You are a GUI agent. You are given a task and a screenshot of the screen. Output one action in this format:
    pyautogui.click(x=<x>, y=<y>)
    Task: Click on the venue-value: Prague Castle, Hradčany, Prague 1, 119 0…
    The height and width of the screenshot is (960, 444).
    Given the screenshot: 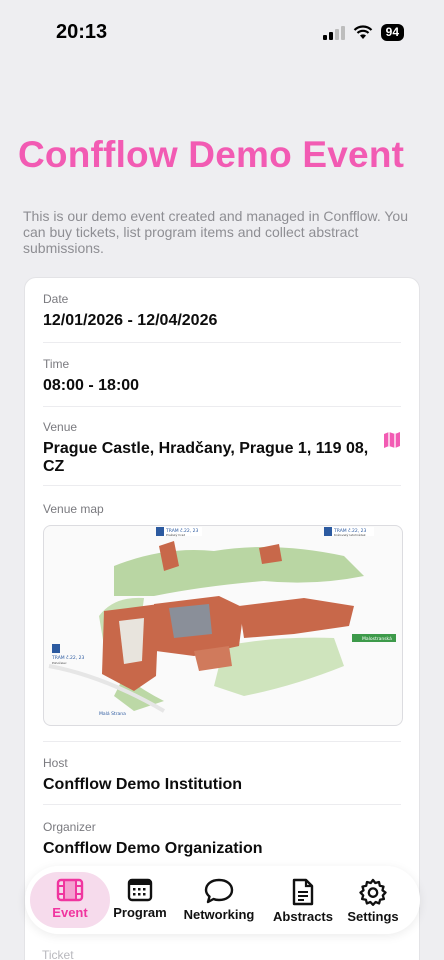 What is the action you would take?
    pyautogui.click(x=206, y=457)
    